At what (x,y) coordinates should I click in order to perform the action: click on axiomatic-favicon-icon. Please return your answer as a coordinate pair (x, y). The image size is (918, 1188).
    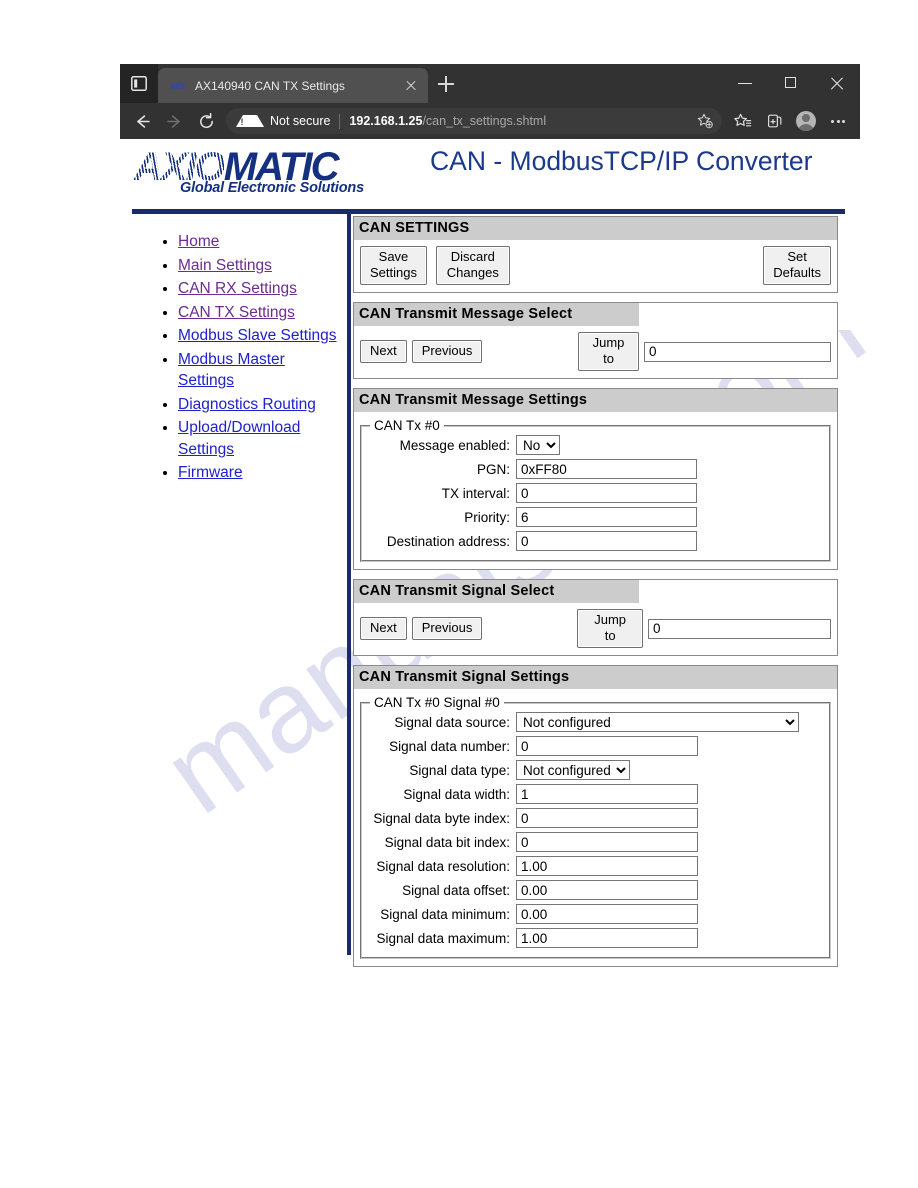
    Looking at the image, I should click on (178, 86).